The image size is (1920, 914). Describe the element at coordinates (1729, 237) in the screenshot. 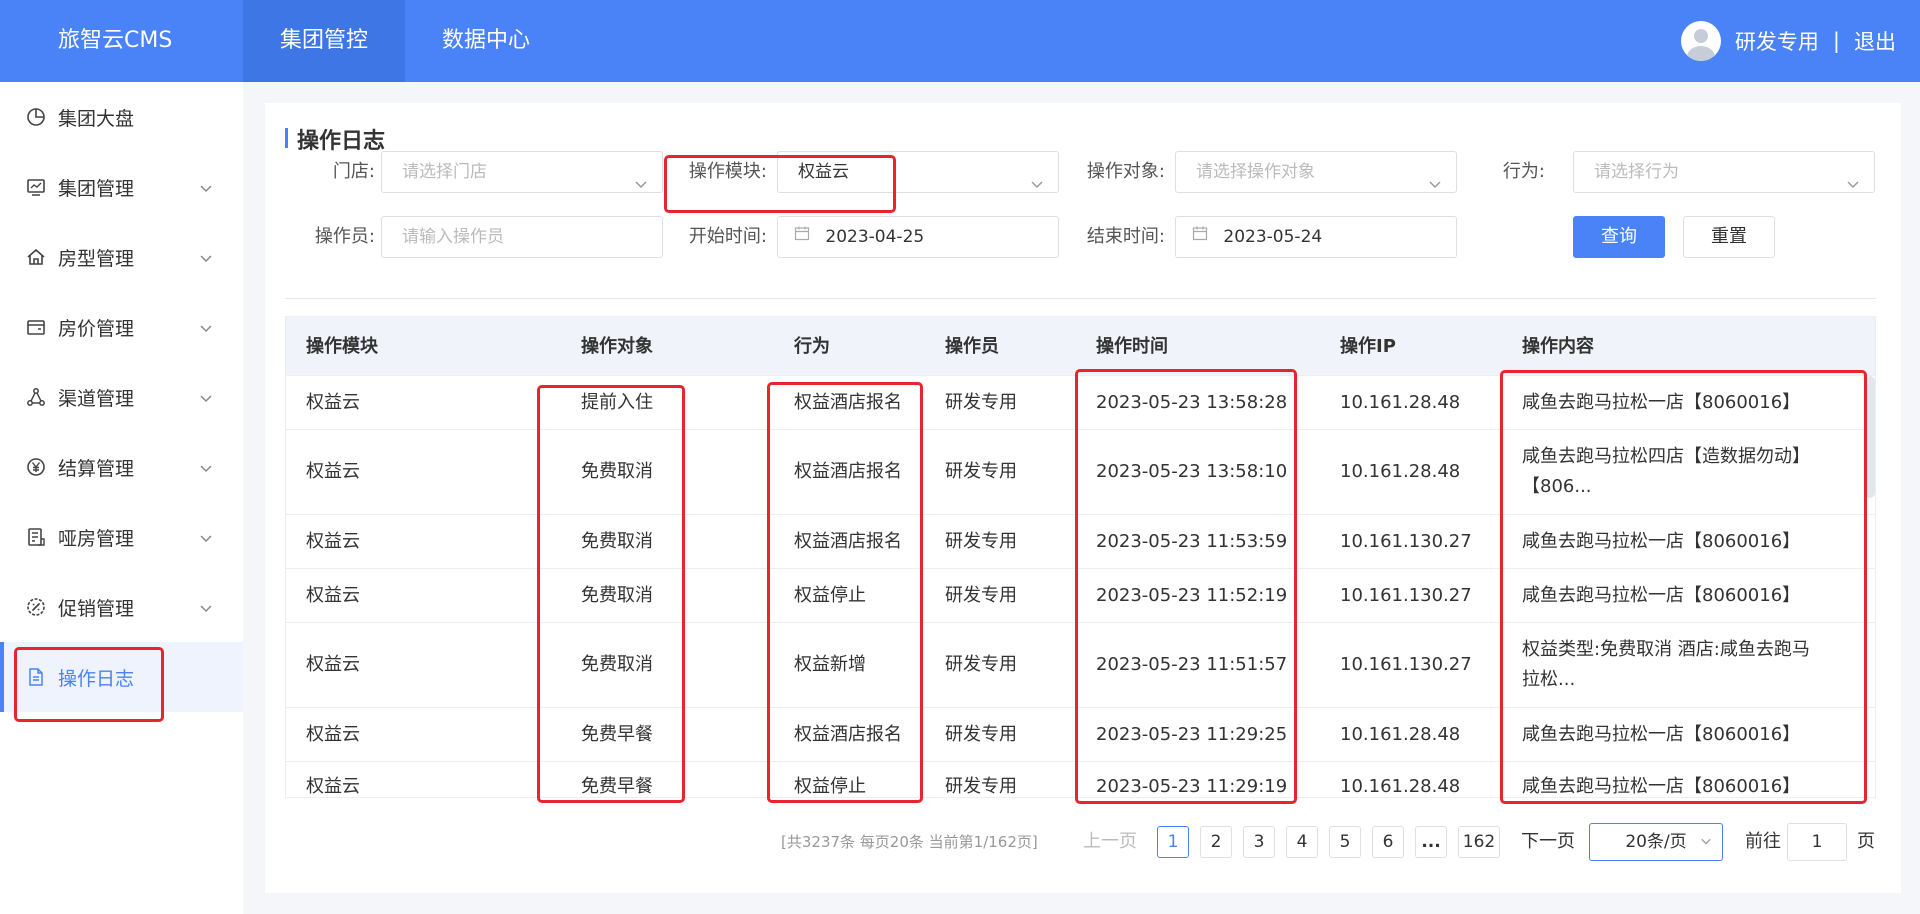

I see `reset-button: 重置` at that location.